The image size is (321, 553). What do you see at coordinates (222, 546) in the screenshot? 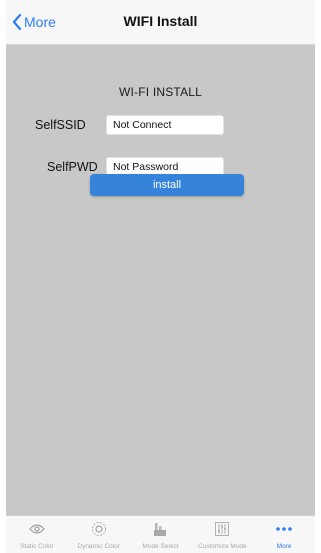
I see `tab-label: Customize Mode` at bounding box center [222, 546].